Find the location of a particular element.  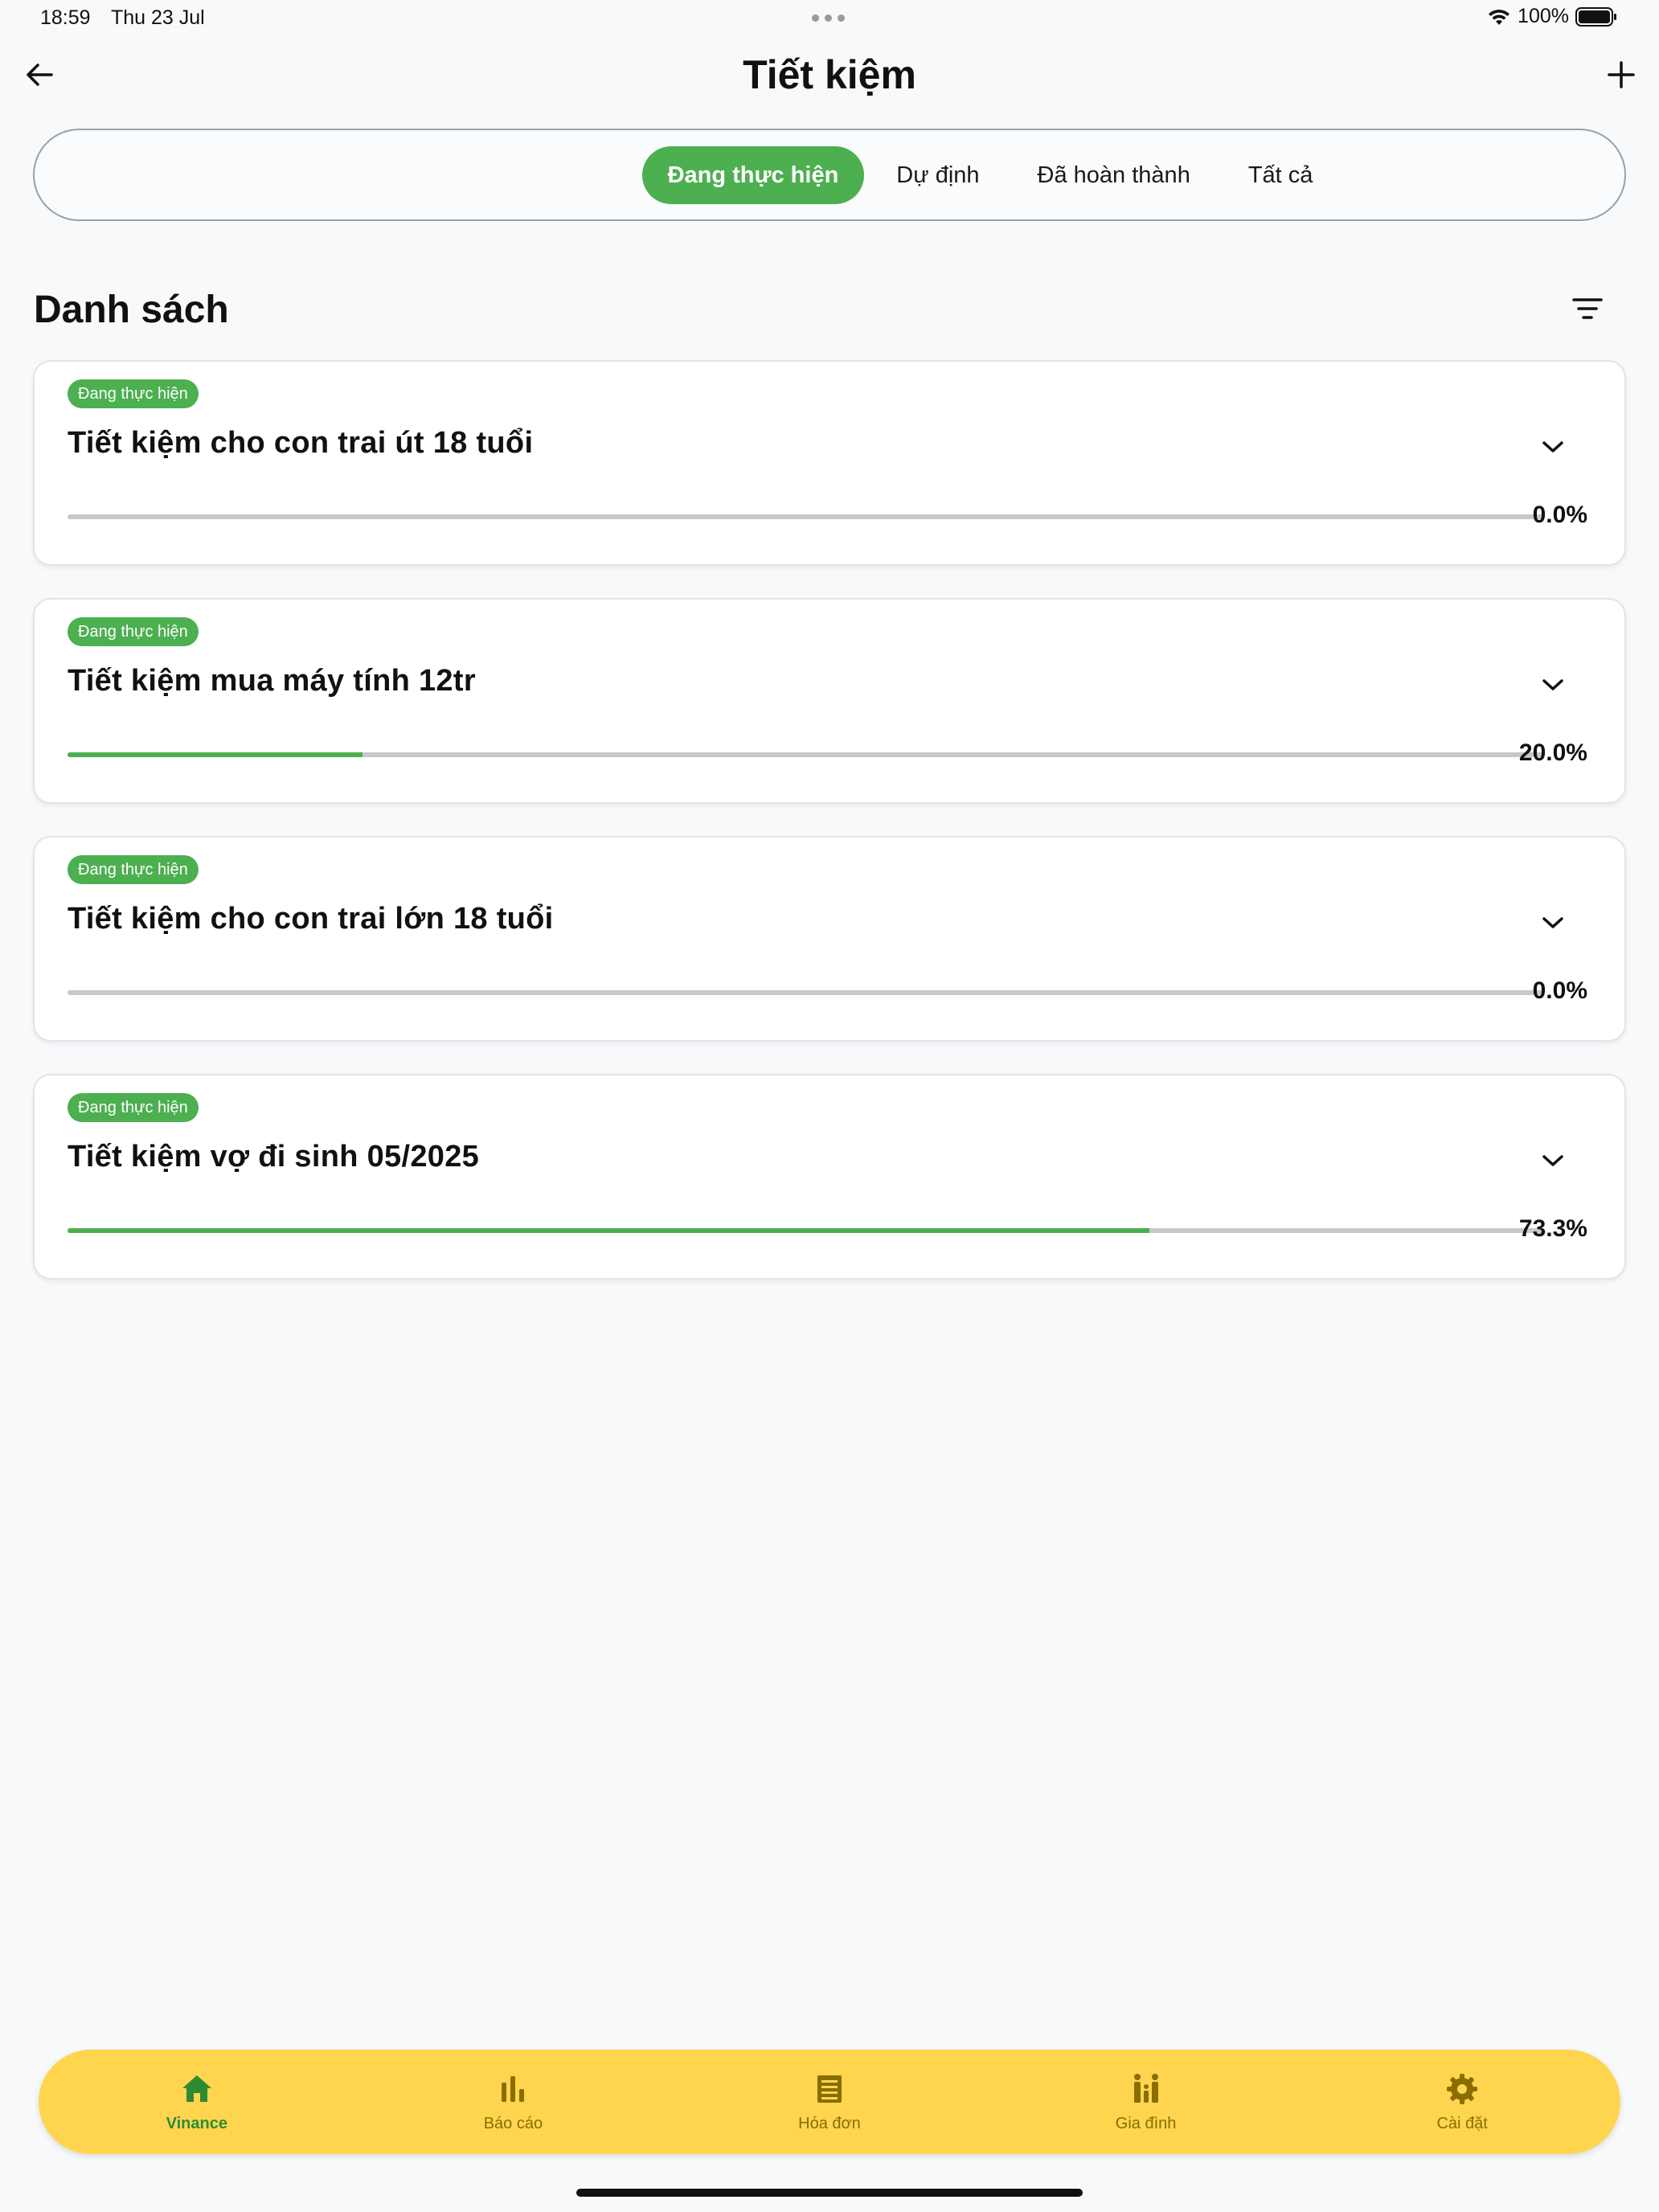

section-title: Danh sách is located at coordinates (131, 310).